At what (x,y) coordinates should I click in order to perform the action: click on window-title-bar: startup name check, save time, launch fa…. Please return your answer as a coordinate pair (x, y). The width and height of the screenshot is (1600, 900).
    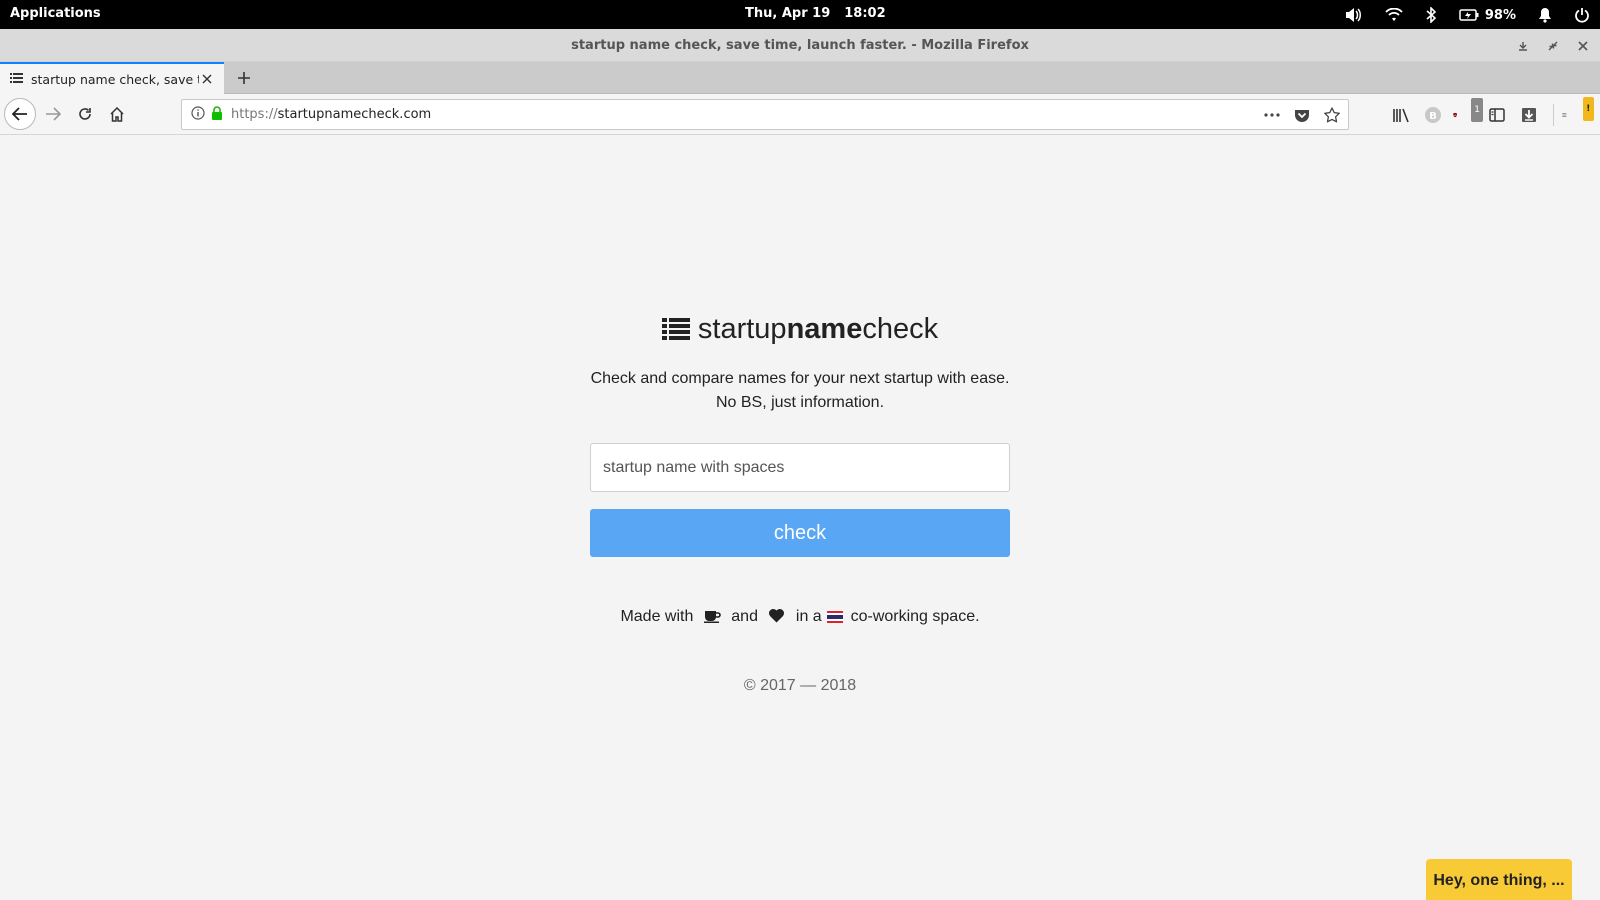
    Looking at the image, I should click on (800, 45).